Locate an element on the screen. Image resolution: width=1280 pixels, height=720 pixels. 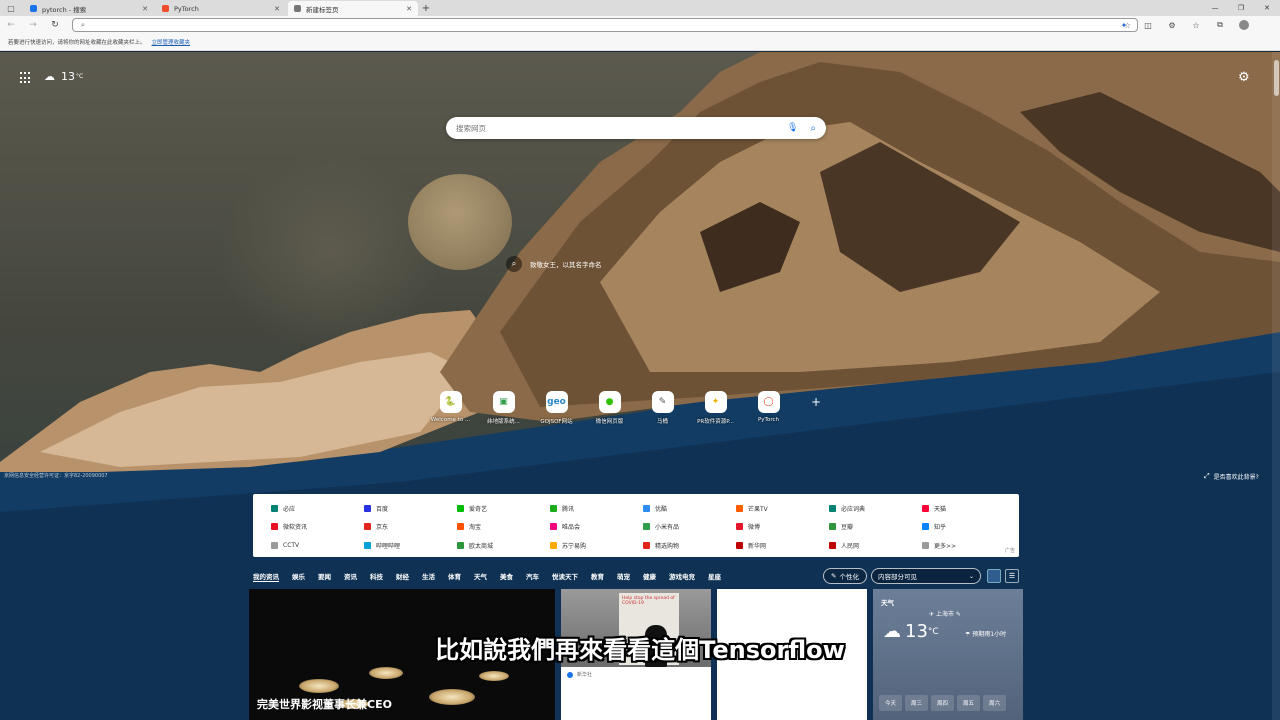
manage-favorites-link: 立即管理收藏夹 is located at coordinates (171, 42).